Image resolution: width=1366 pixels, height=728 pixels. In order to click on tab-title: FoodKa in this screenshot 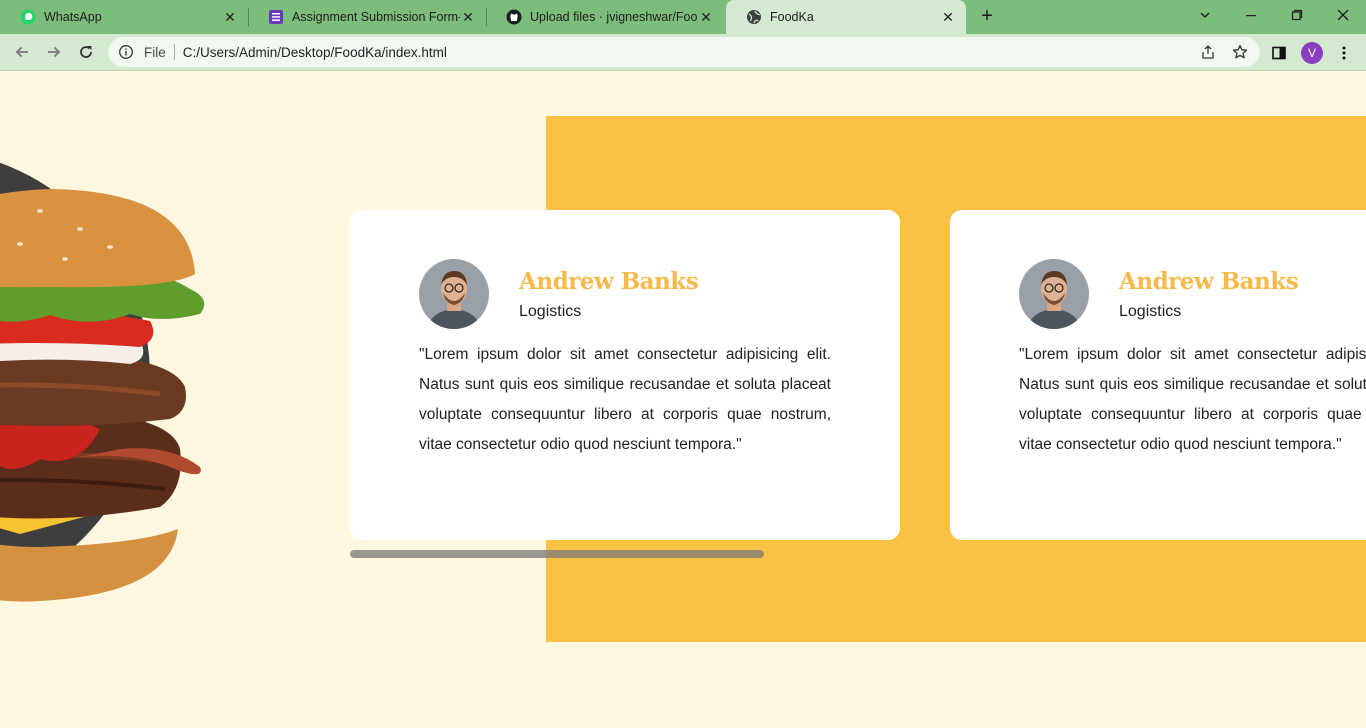, I will do `click(792, 17)`.